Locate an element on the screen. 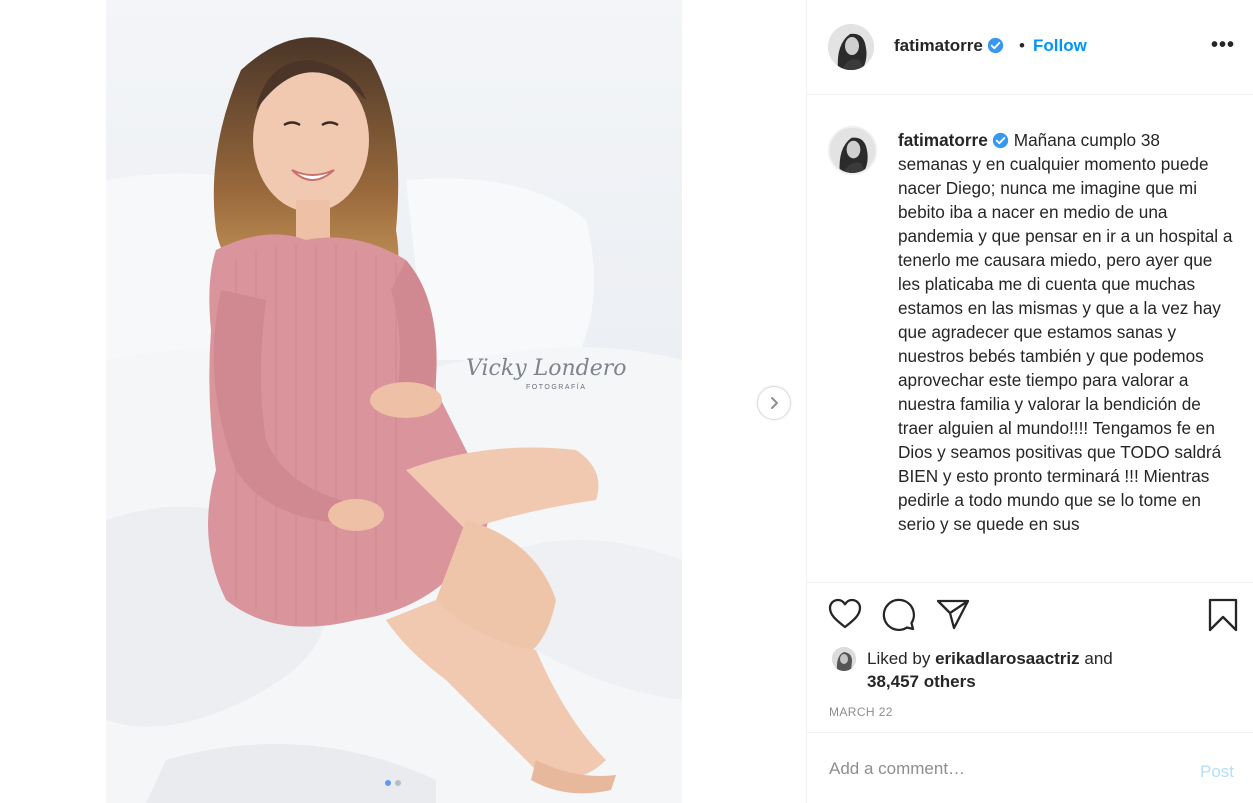  liked-by-avatar is located at coordinates (844, 659).